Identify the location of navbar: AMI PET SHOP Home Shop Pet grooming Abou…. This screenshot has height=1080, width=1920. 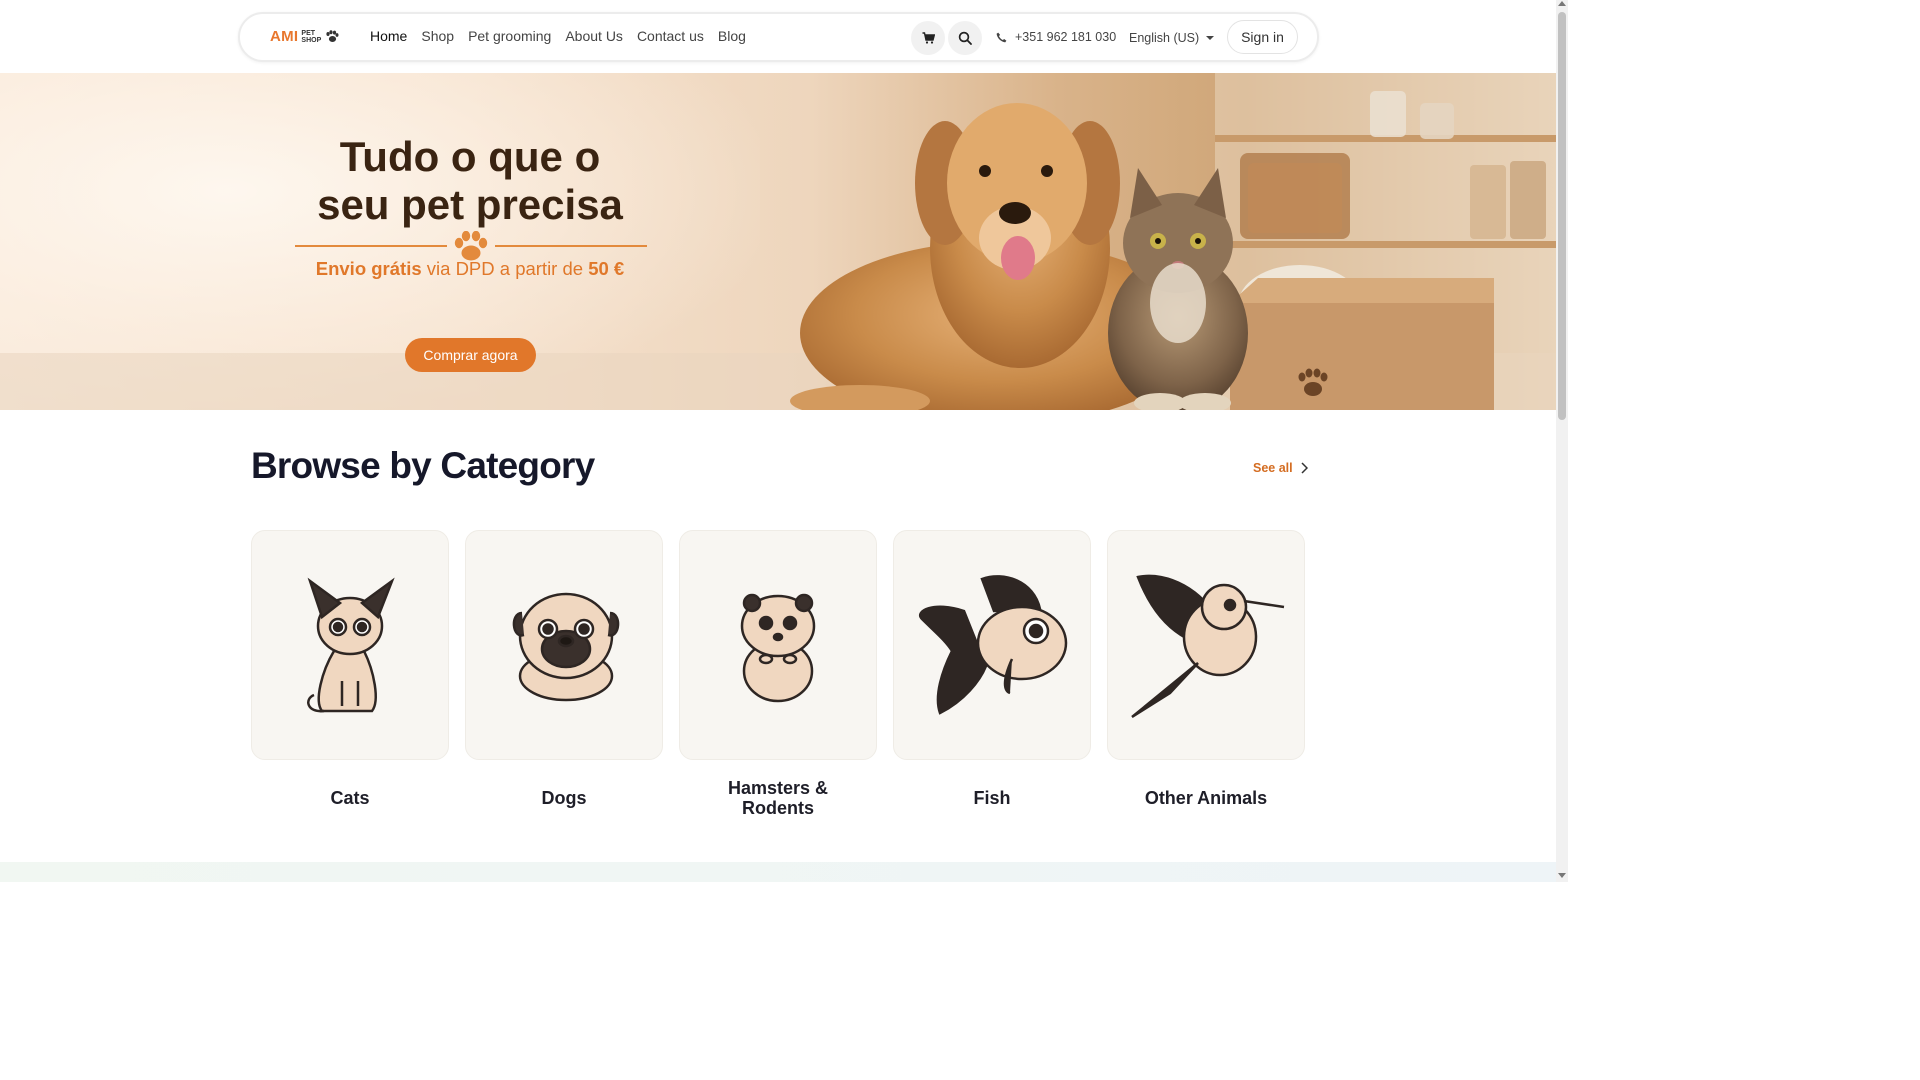
(778, 37).